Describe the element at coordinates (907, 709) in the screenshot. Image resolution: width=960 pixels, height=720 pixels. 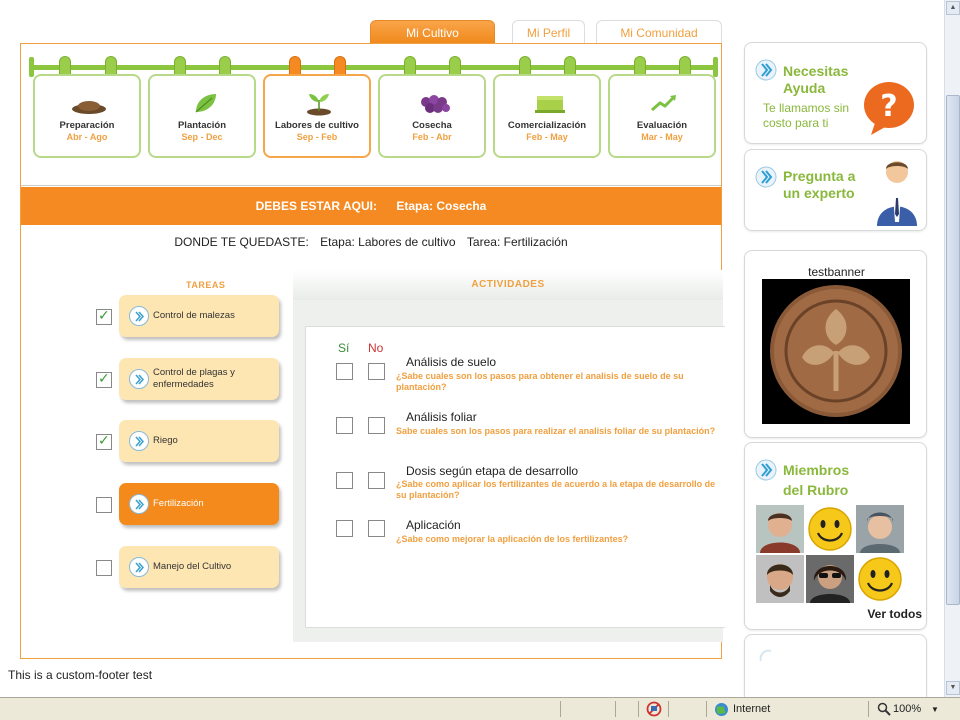
I see `zoom-level: 100%` at that location.